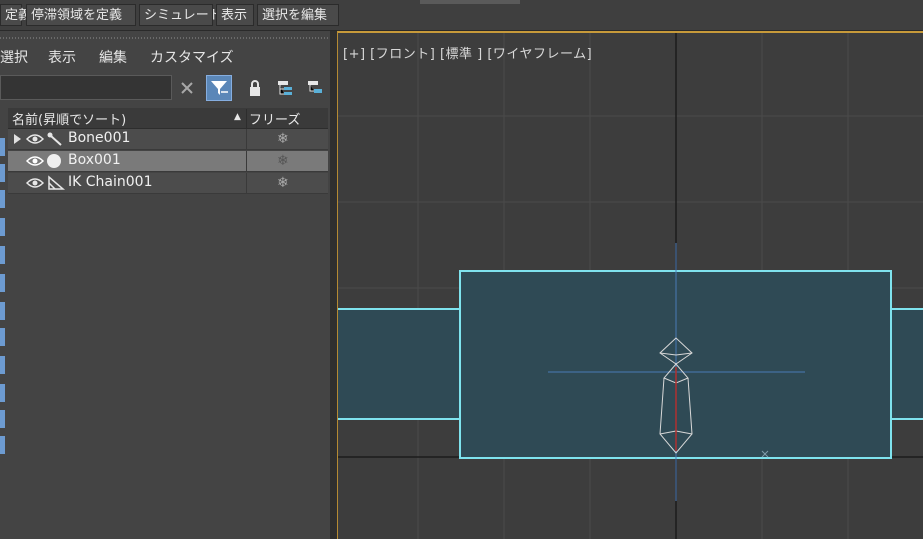 The image size is (923, 539). I want to click on column-freeze-header: フリーズ, so click(273, 119).